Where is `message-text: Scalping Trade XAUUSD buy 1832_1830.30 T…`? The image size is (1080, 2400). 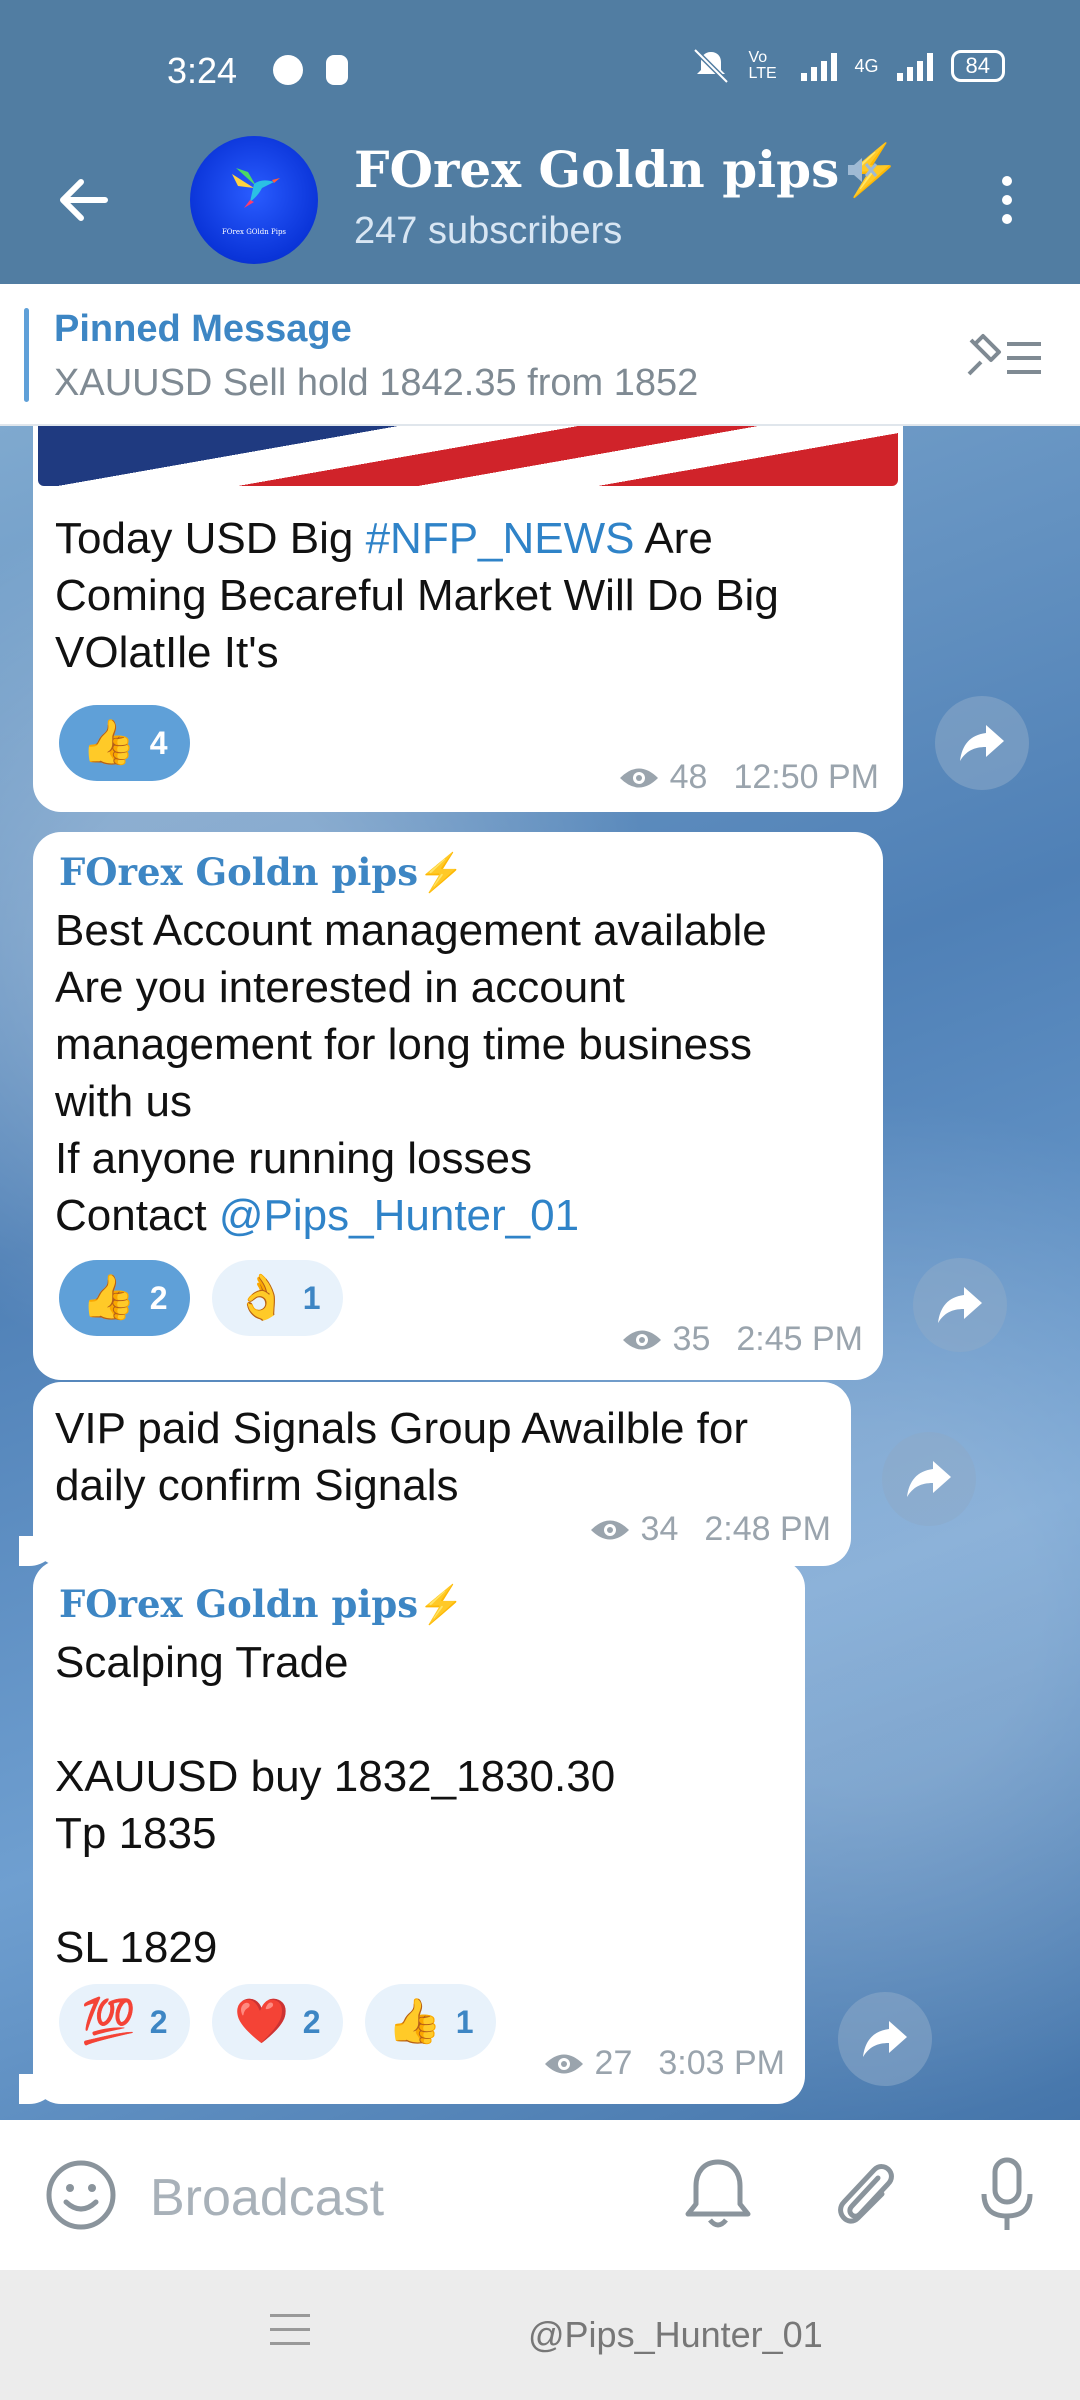 message-text: Scalping Trade XAUUSD buy 1832_1830.30 T… is located at coordinates (335, 1805).